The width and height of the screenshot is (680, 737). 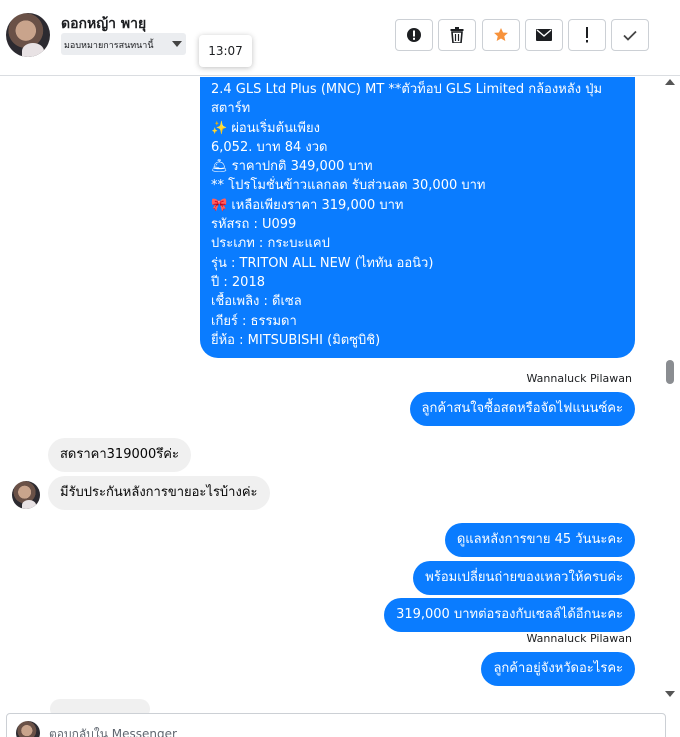 What do you see at coordinates (296, 340) in the screenshot?
I see `message-line: ยี่ห้อ : MITSUBISHI (มิตซูบิชิ)` at bounding box center [296, 340].